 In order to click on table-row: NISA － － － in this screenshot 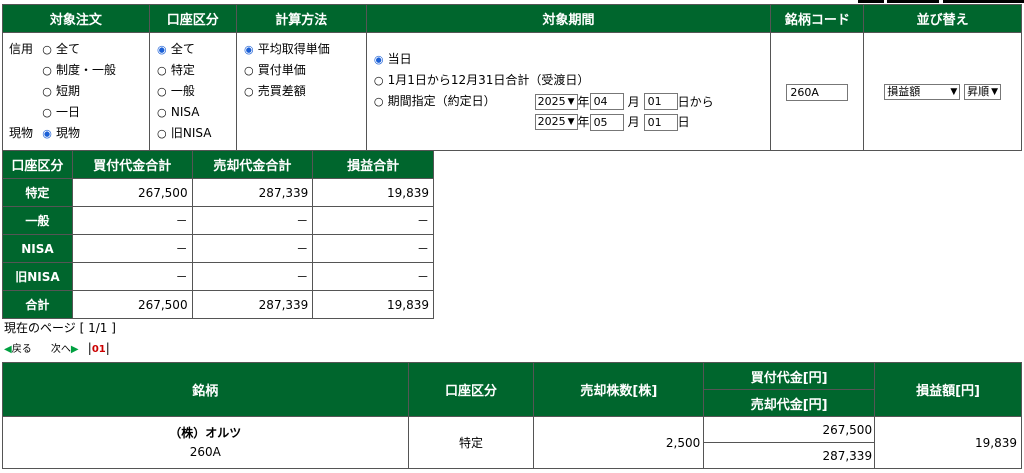, I will do `click(218, 248)`.